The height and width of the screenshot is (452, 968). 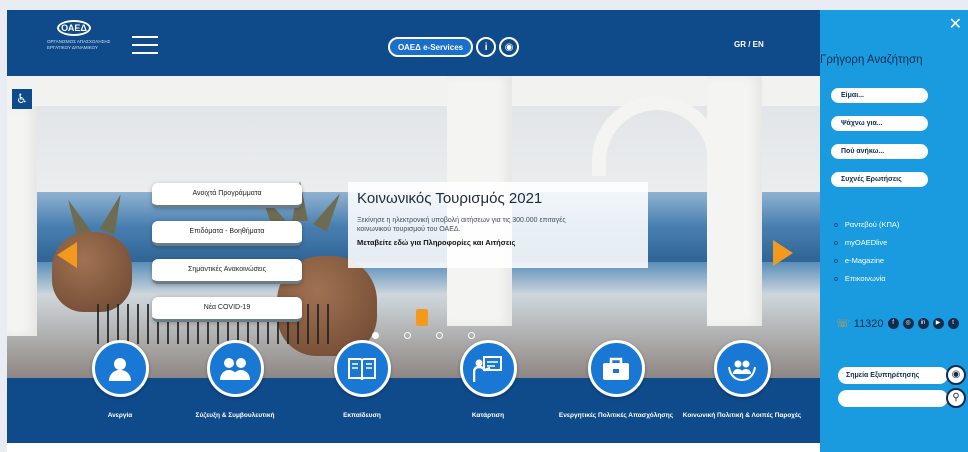 I want to click on search-input, so click(x=893, y=398).